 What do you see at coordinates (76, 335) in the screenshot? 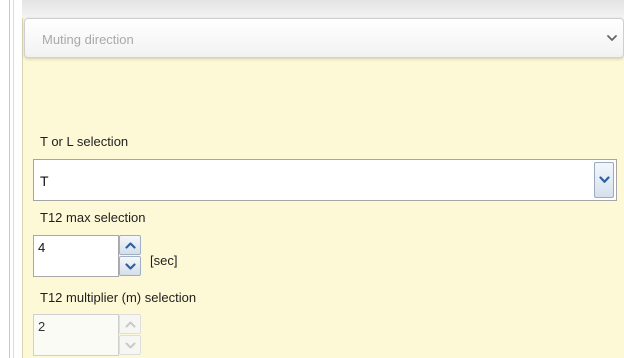
I see `t12-multiplier-input: 2` at bounding box center [76, 335].